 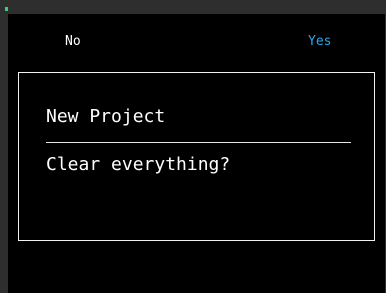 I want to click on dialog-divider, so click(x=198, y=142).